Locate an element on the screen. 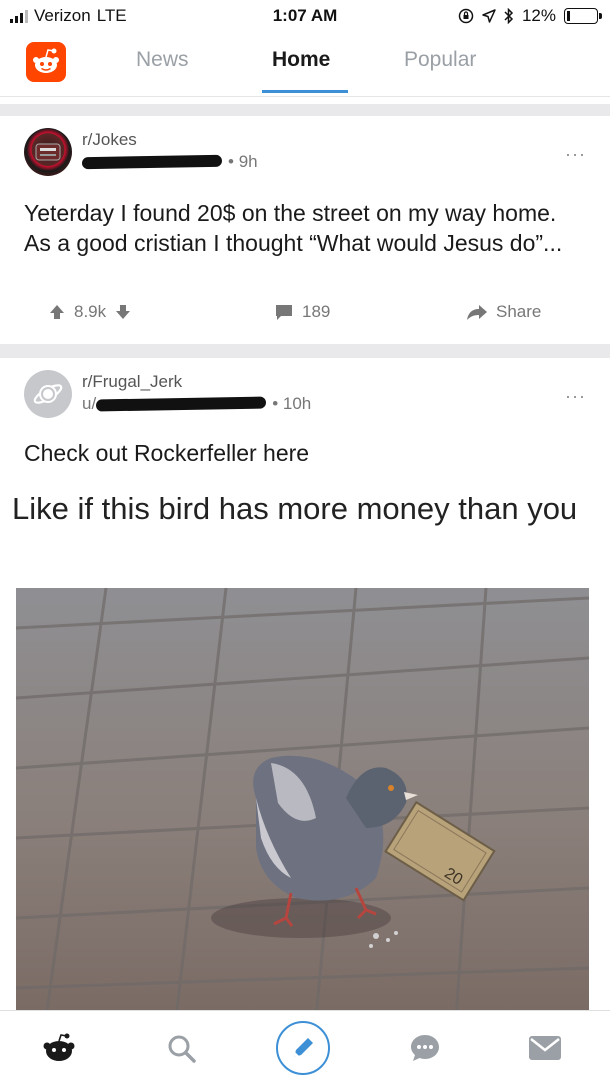  tab-home: Home is located at coordinates (301, 60).